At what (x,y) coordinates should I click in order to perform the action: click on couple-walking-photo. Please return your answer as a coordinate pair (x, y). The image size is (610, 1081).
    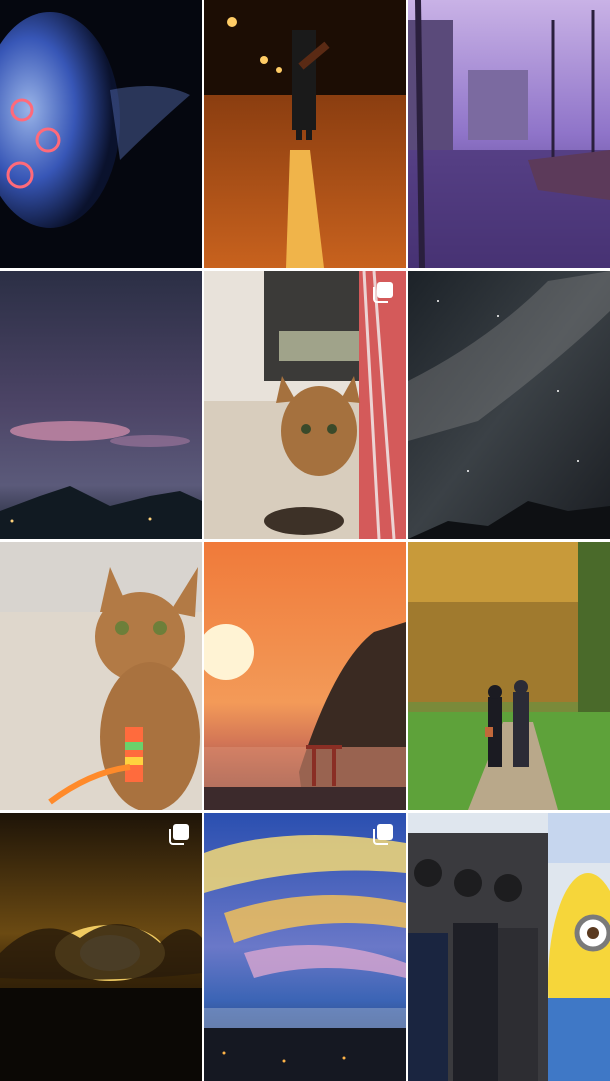
    Looking at the image, I should click on (509, 676).